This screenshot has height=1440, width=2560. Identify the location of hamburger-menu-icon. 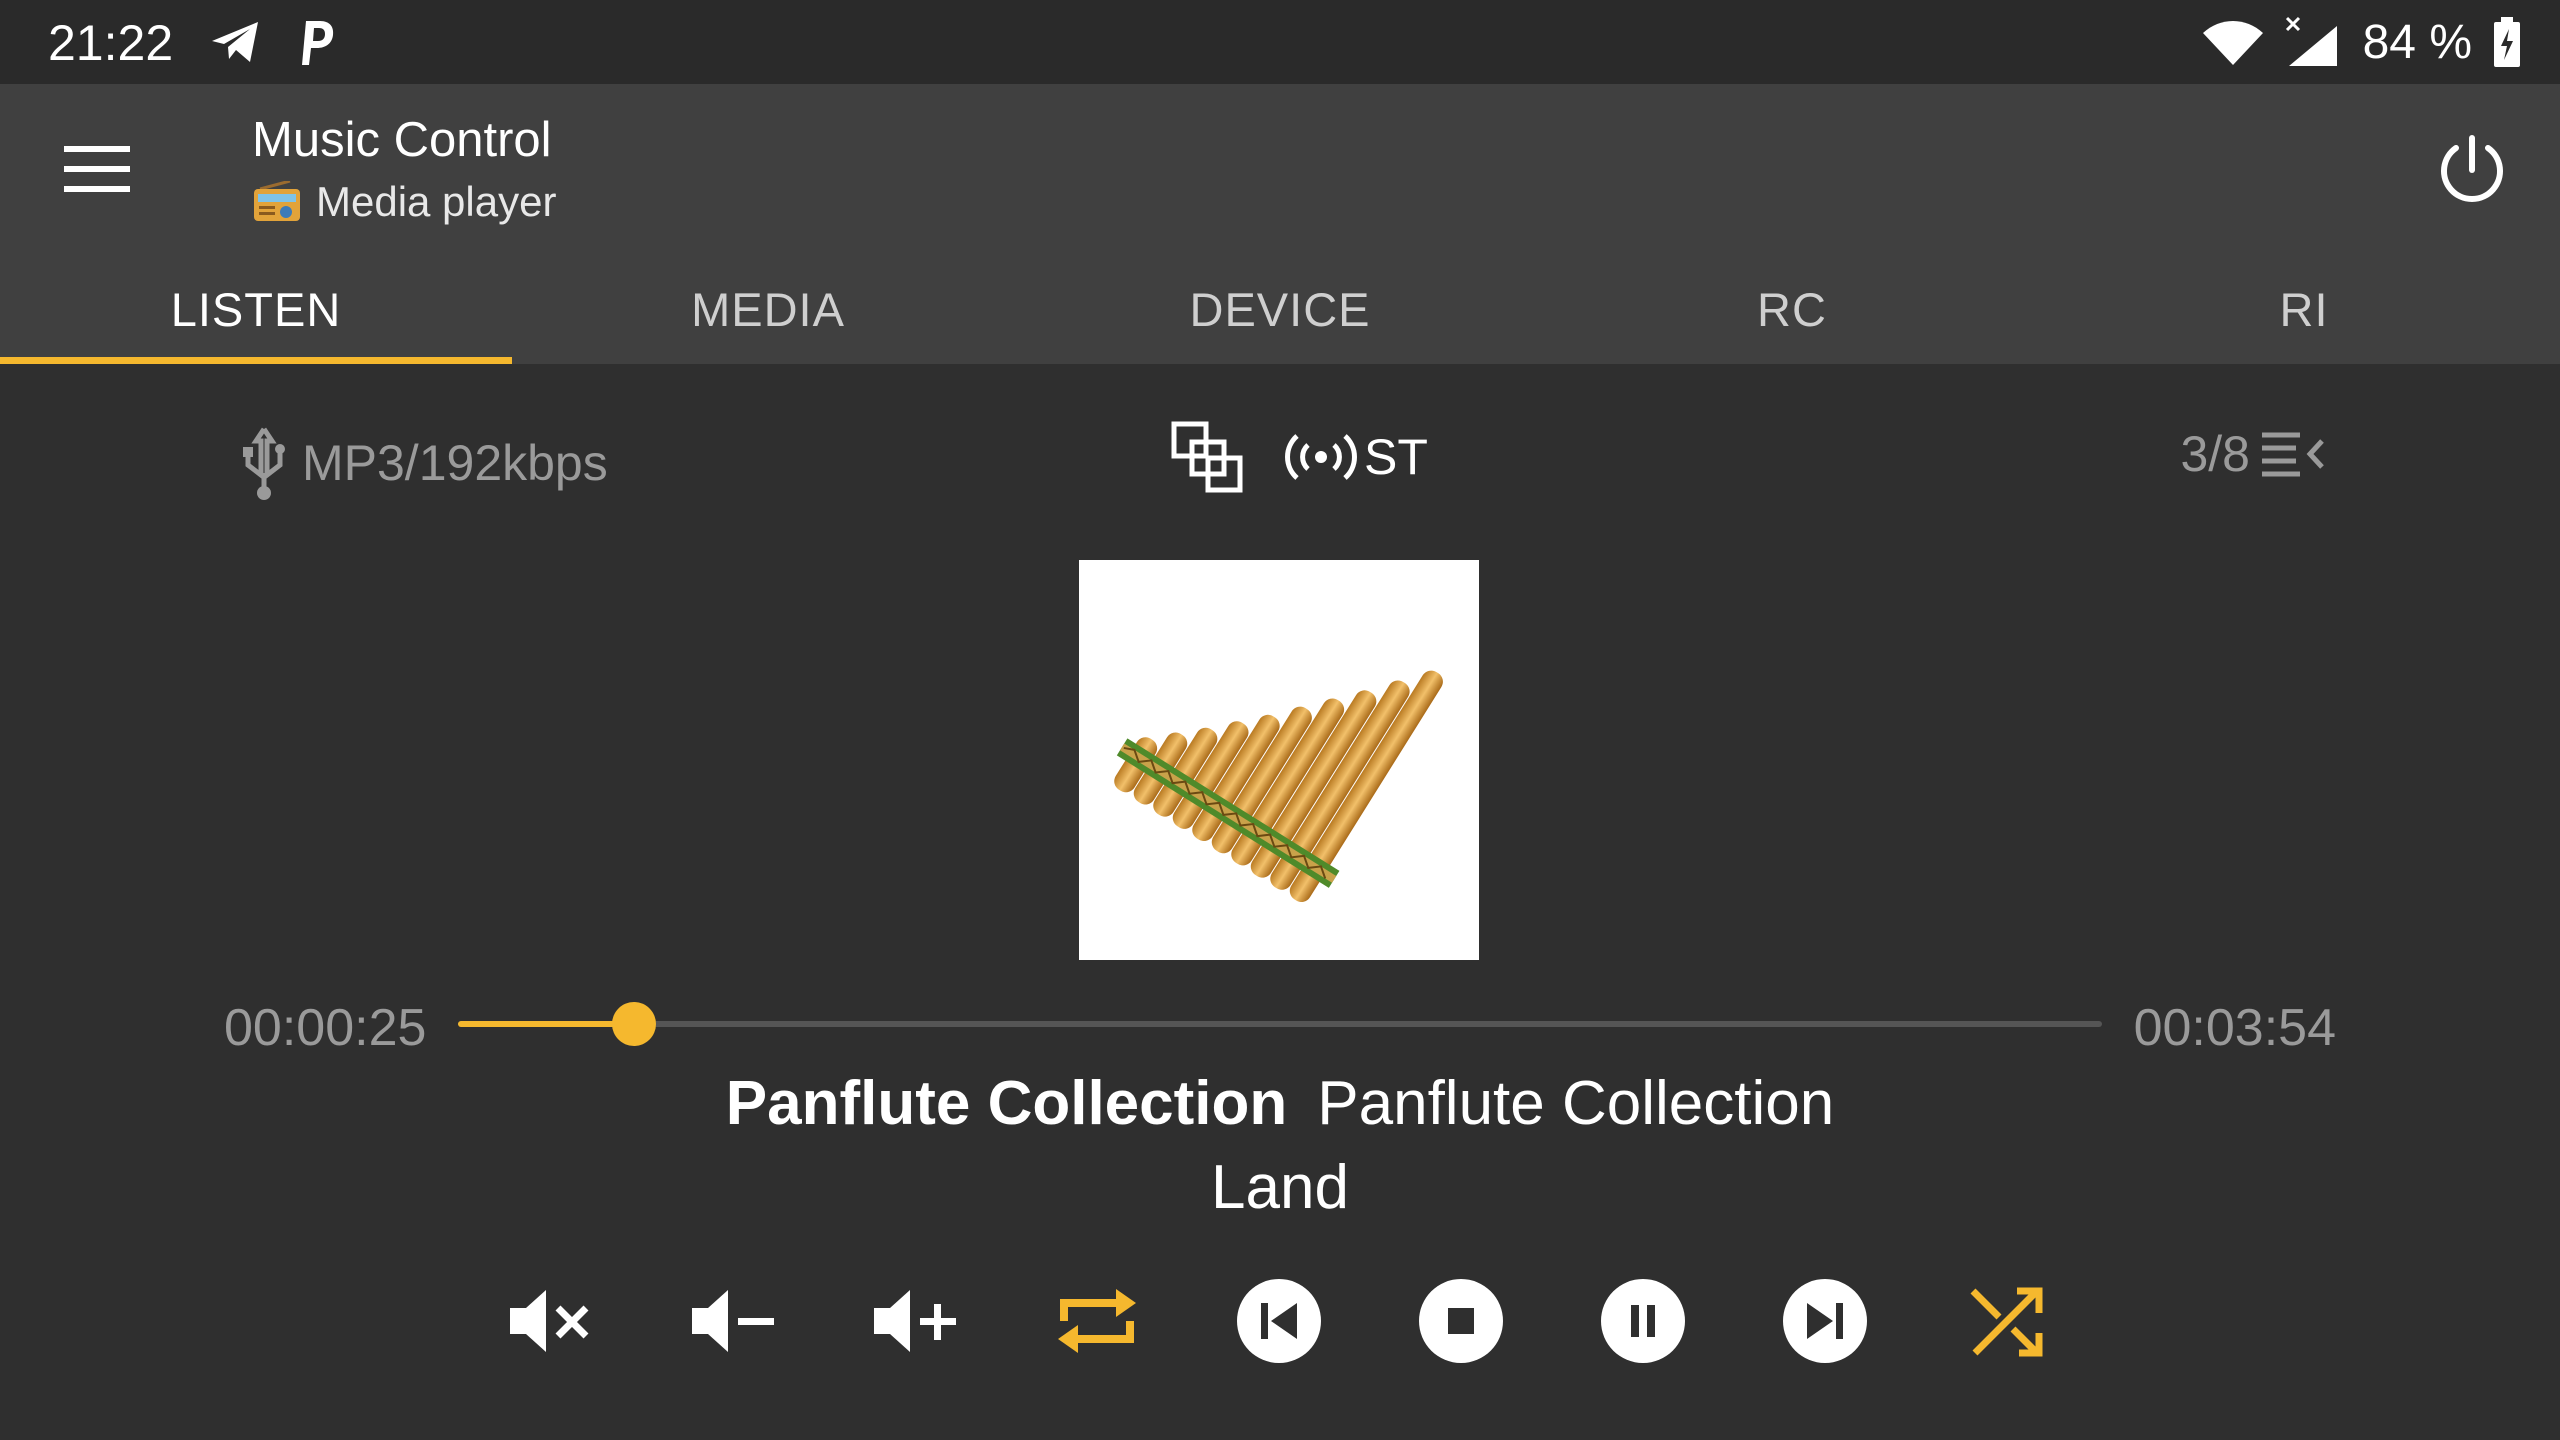
(98, 169).